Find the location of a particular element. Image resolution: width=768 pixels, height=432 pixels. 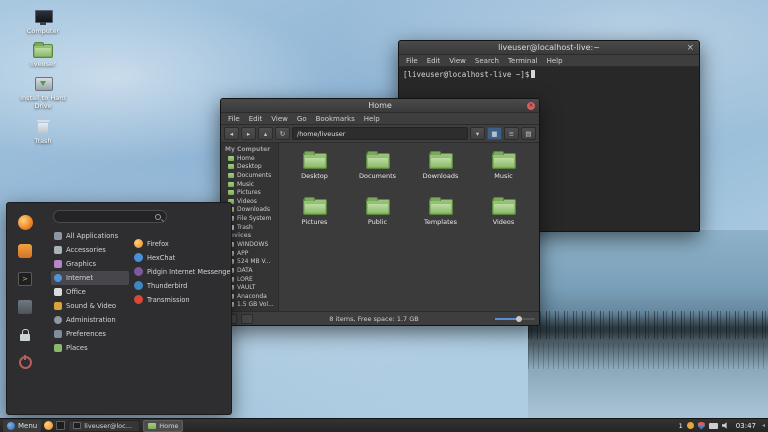

tray-collapse-icon: ◂ is located at coordinates (763, 425).